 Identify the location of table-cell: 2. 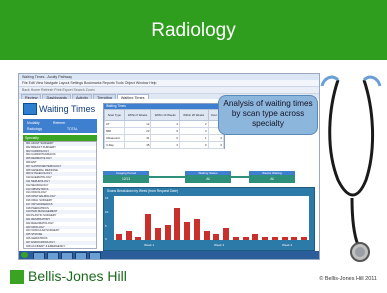
(193, 124).